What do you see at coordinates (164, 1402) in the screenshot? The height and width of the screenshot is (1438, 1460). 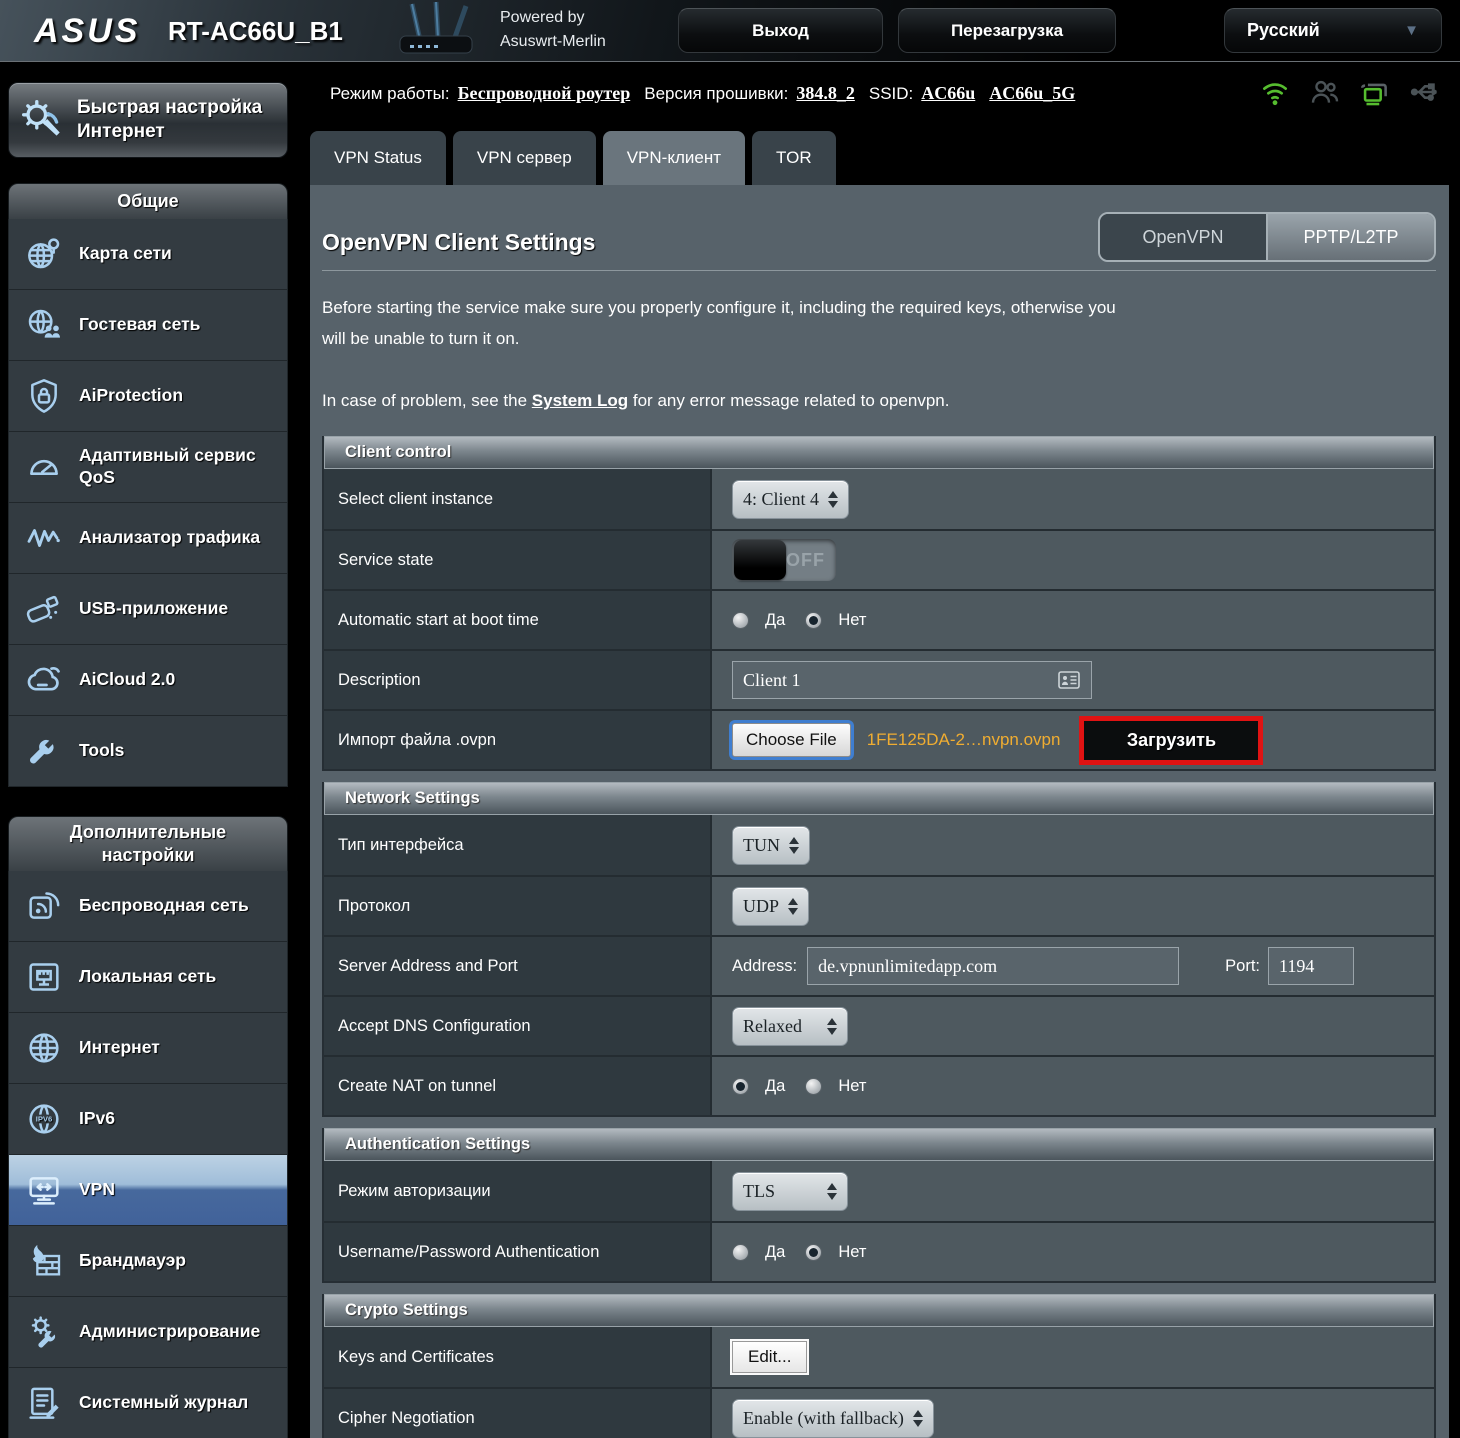 I see `sidebar-item-label: Системный журнал` at bounding box center [164, 1402].